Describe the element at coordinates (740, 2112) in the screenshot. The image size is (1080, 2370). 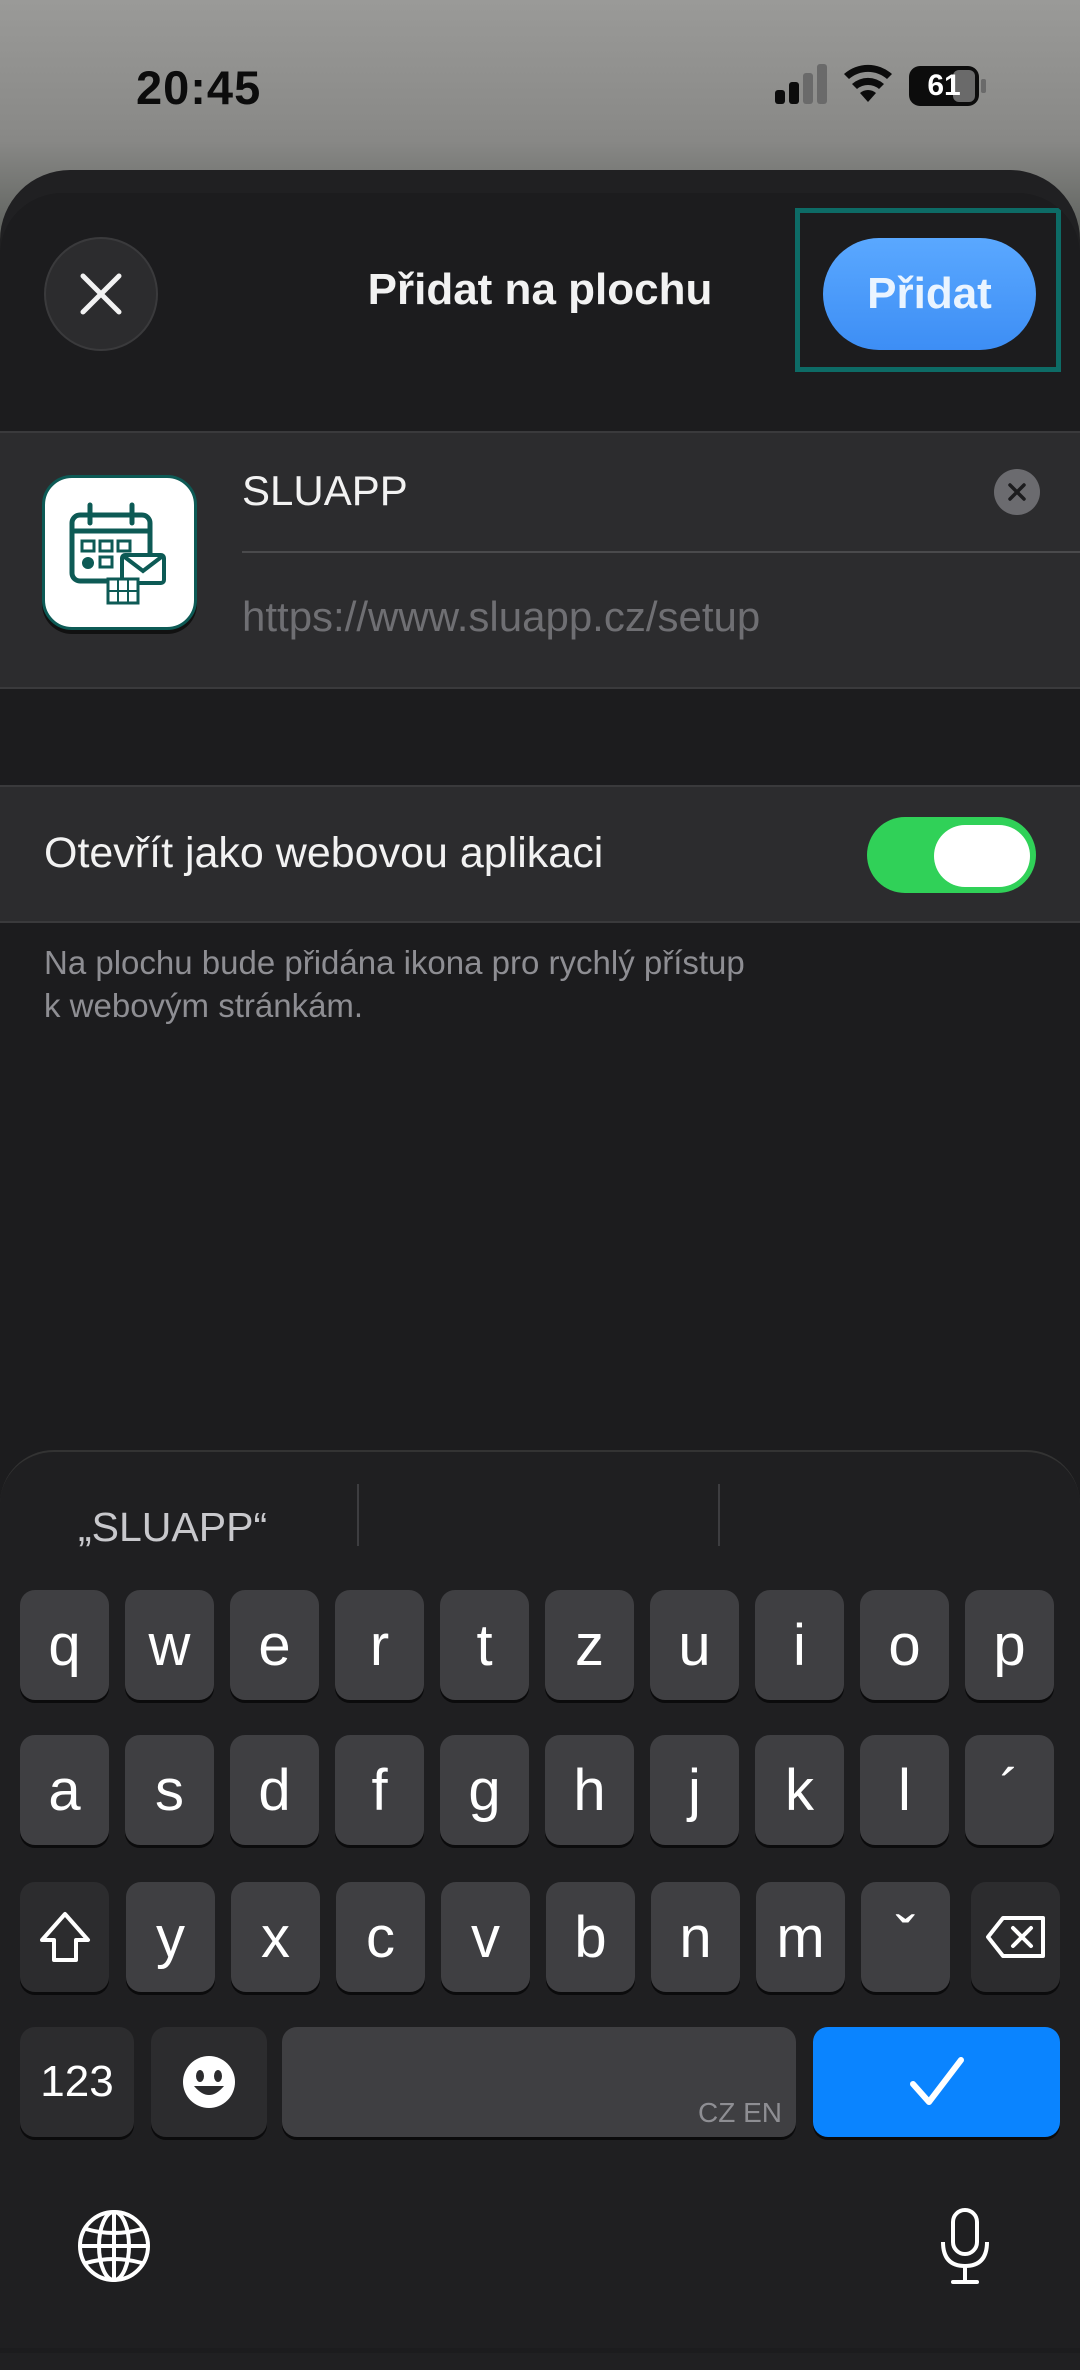
I see `space-language: CZ EN` at that location.